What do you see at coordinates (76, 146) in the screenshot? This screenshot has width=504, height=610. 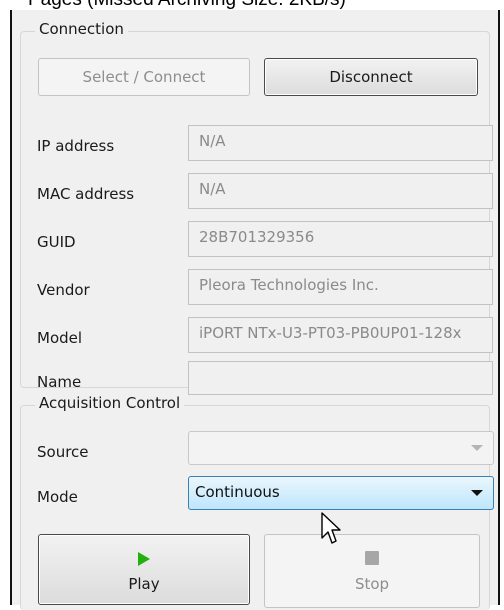 I see `ip-address-label: IP address` at bounding box center [76, 146].